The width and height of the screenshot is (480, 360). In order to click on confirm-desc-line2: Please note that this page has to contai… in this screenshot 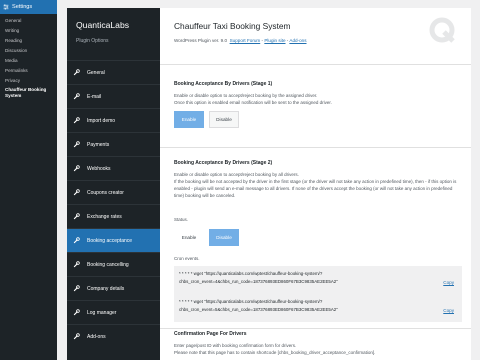, I will do `click(275, 352)`.